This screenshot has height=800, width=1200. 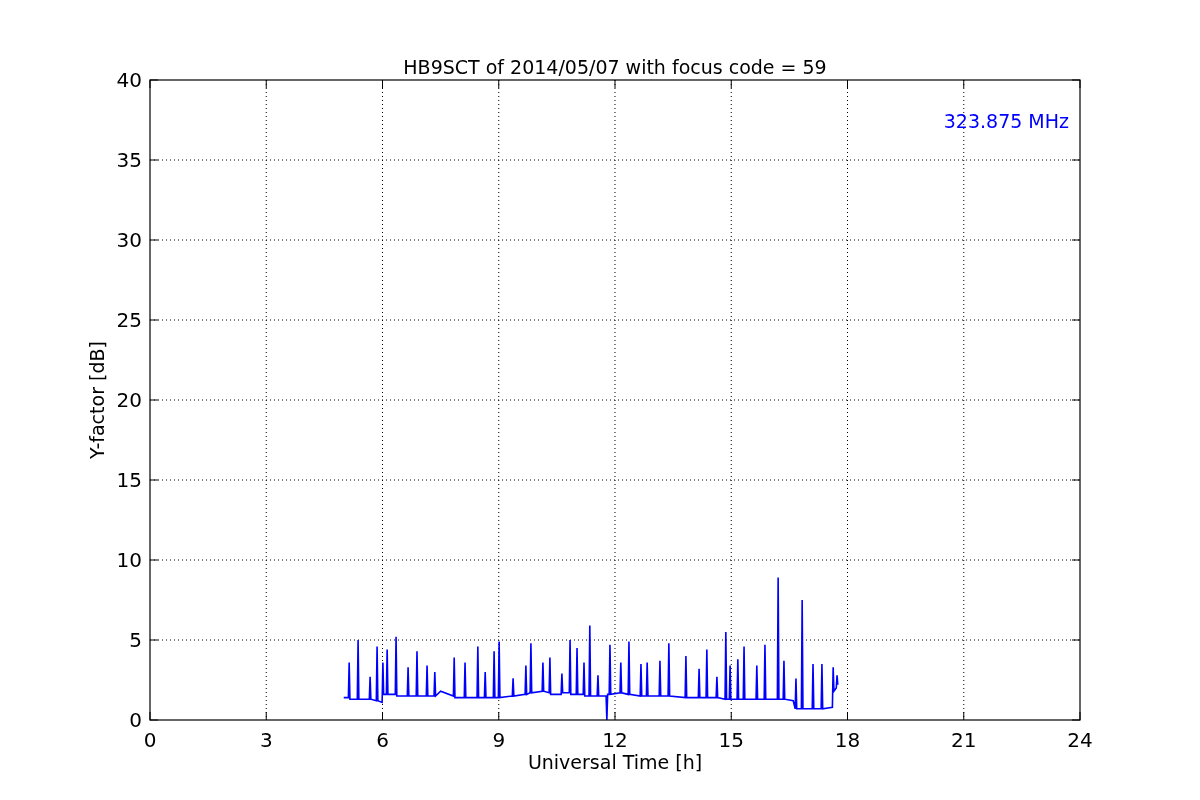 I want to click on series-label: 323.875 MHz, so click(x=1006, y=121).